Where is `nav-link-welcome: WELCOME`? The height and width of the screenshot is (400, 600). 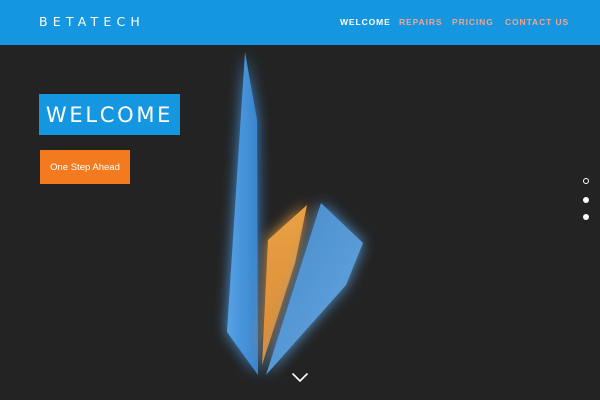
nav-link-welcome: WELCOME is located at coordinates (365, 22).